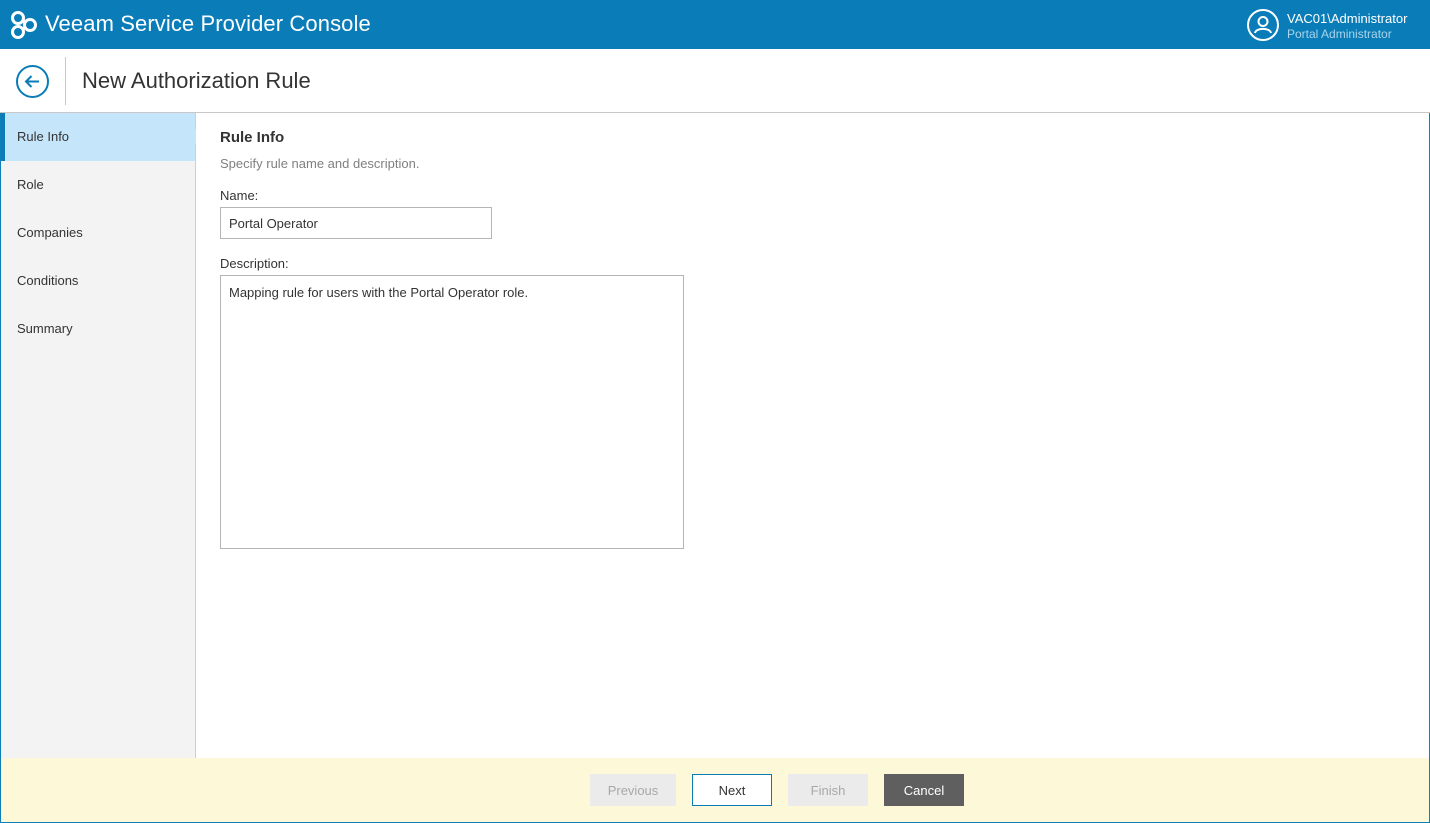  I want to click on step-label: Rule Info, so click(43, 136).